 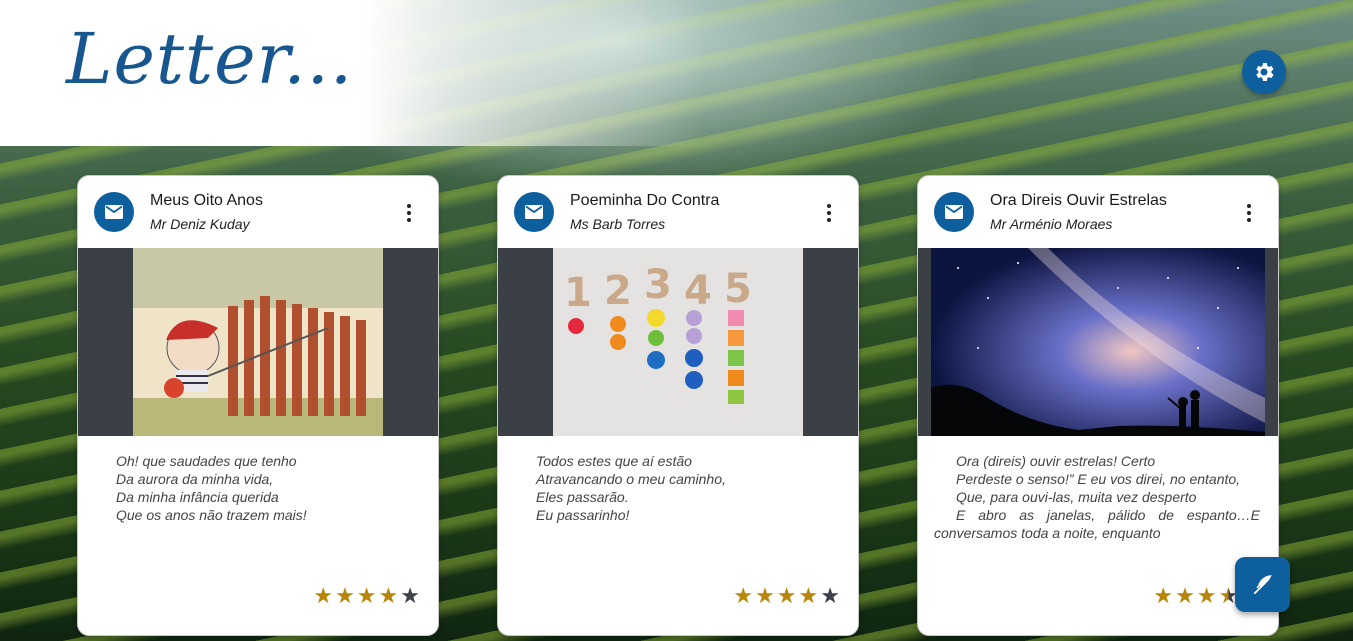 I want to click on poem-line: Que, para ouvi-las, muita vez desperto, so click(x=1076, y=497).